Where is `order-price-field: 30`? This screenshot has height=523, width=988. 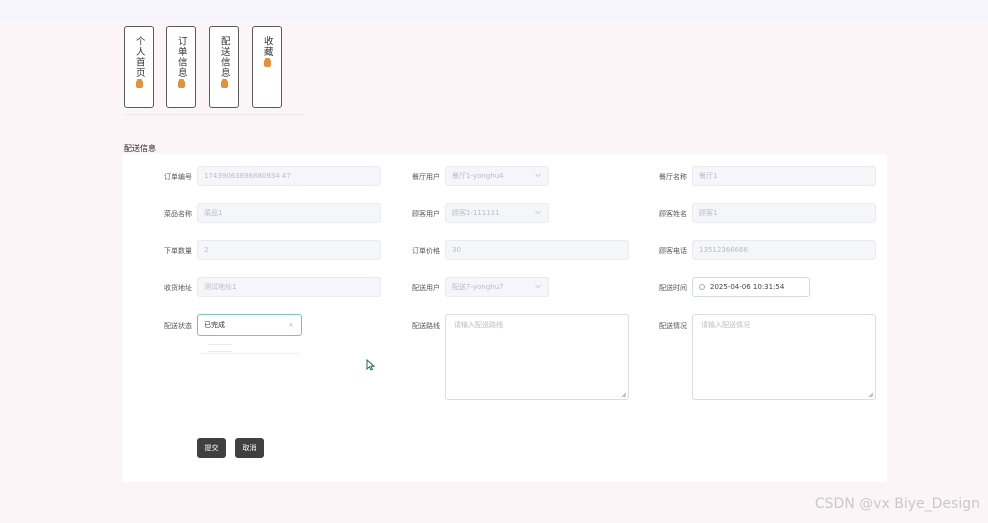 order-price-field: 30 is located at coordinates (537, 250).